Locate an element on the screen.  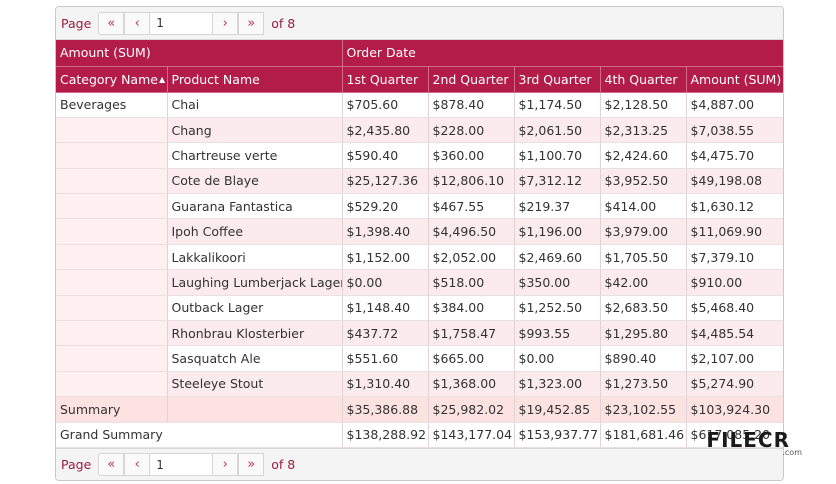
page-label: Page is located at coordinates (76, 23).